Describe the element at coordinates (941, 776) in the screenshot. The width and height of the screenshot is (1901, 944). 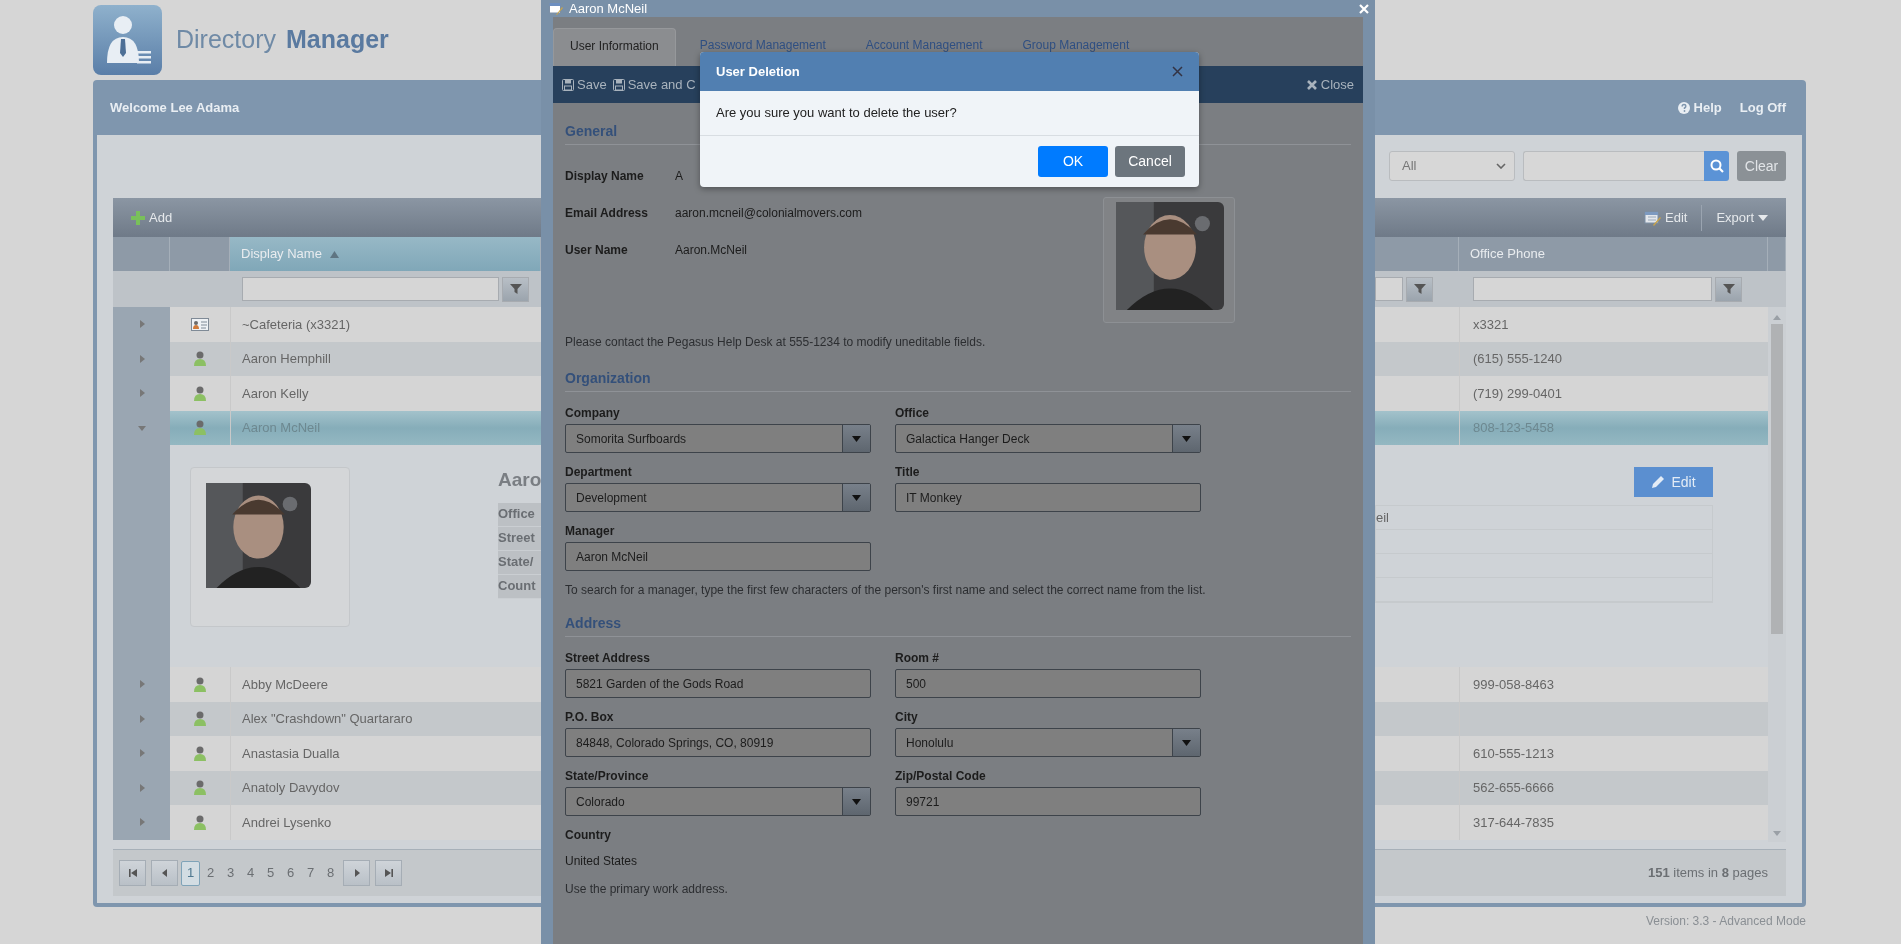
I see `field-label: Zip/Postal Code` at that location.